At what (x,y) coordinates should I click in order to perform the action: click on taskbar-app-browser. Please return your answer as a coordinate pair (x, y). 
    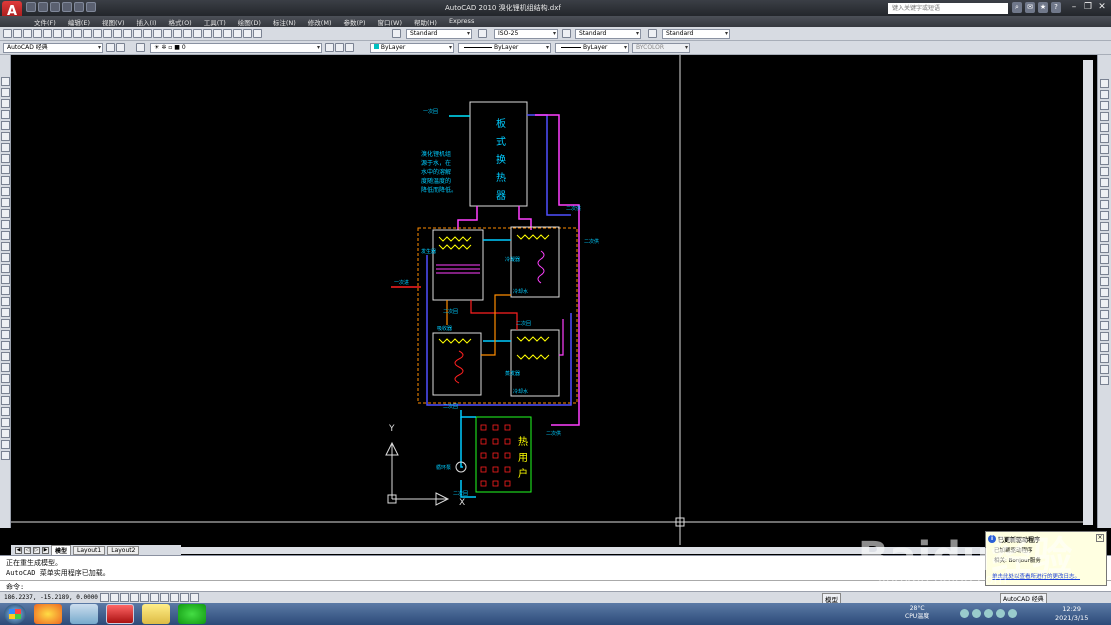
    Looking at the image, I should click on (48, 614).